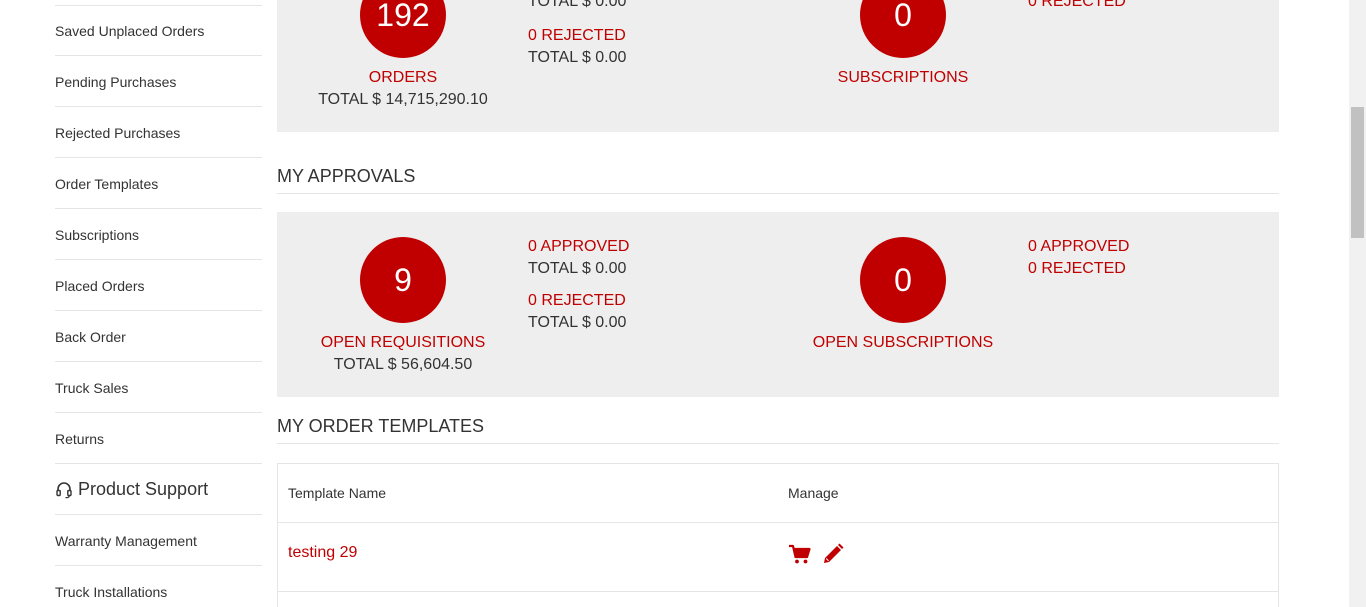 This screenshot has width=1366, height=607. I want to click on sidebar-item-label: Order Templates, so click(107, 183).